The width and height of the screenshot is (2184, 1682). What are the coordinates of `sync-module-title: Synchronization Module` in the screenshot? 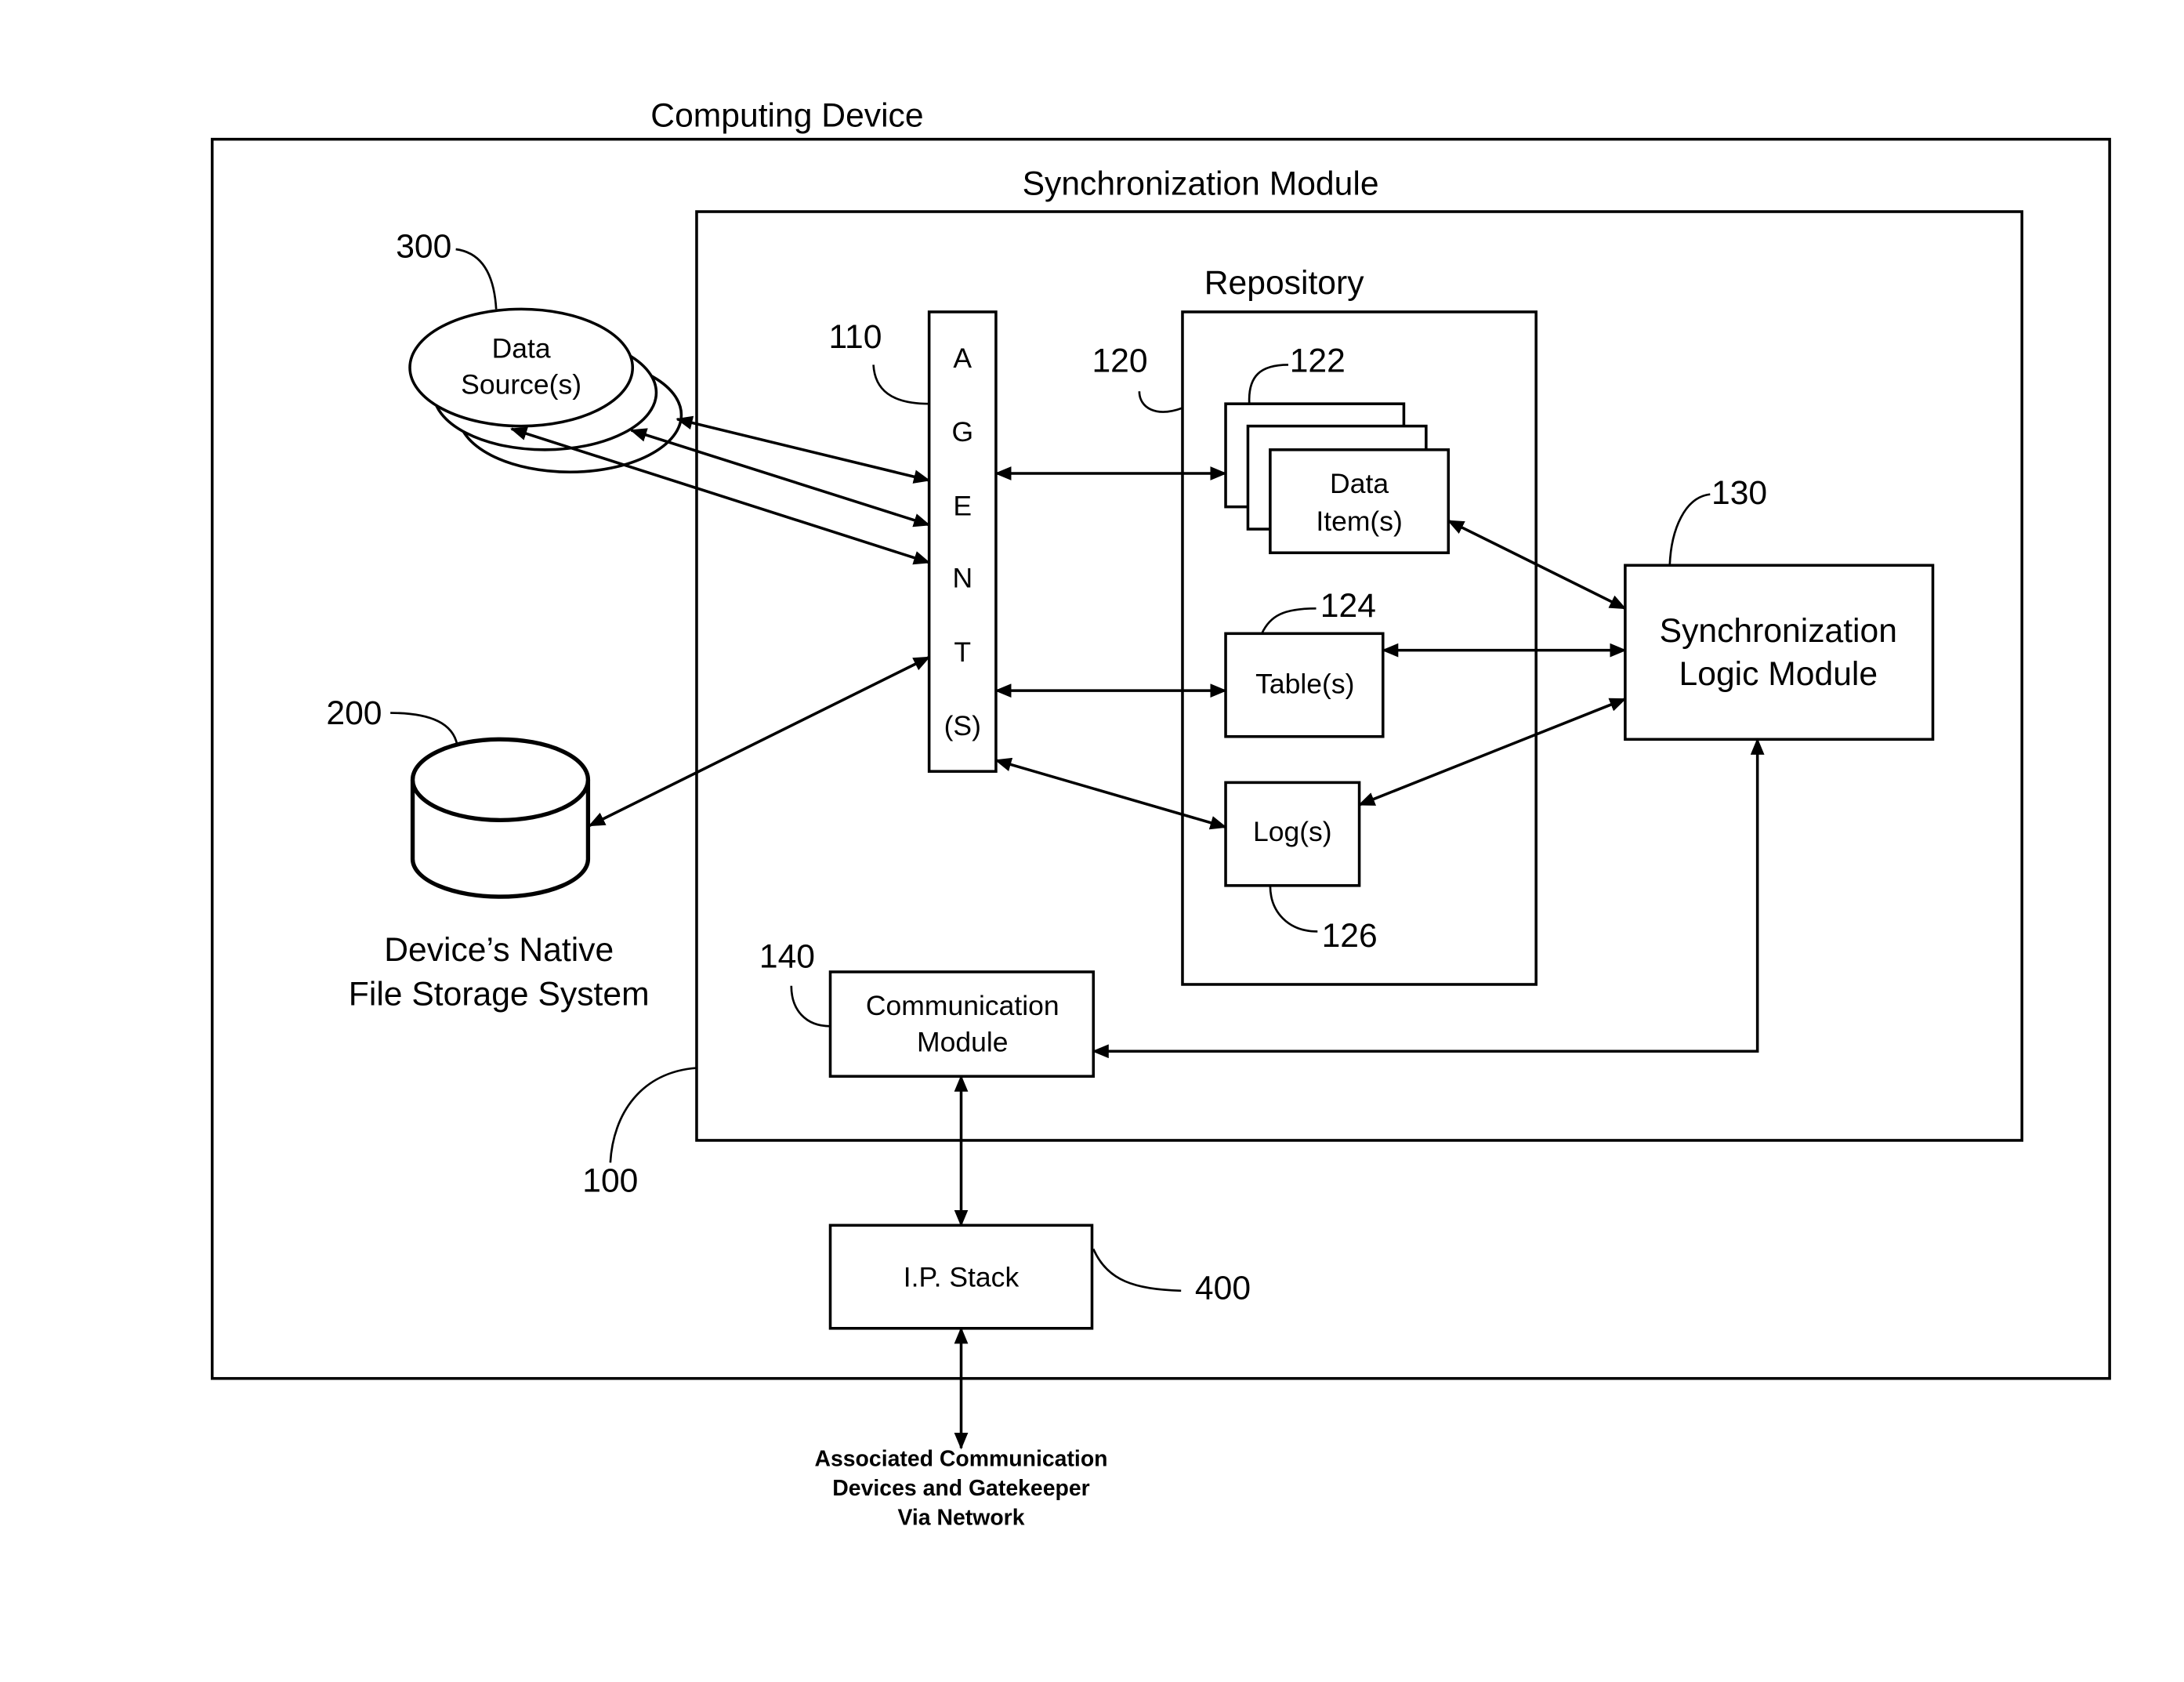 It's located at (1201, 184).